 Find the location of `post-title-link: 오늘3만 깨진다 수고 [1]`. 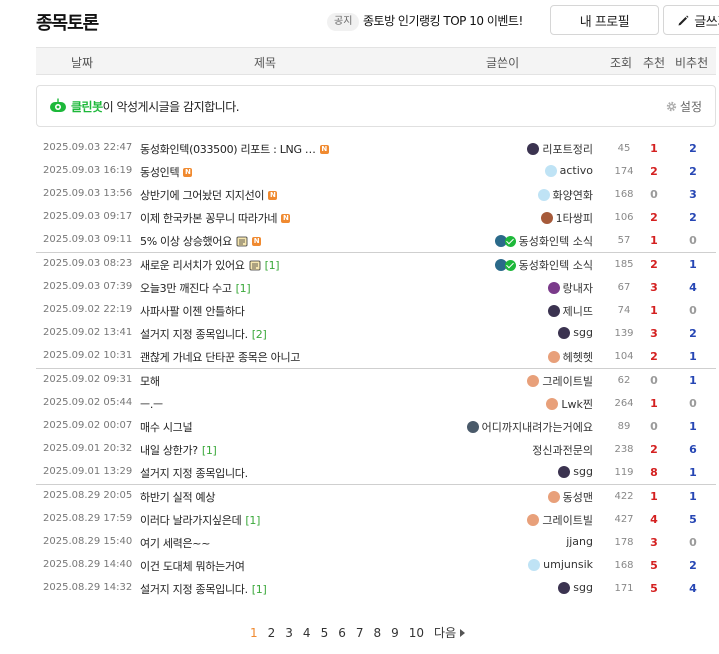

post-title-link: 오늘3만 깨진다 수고 [1] is located at coordinates (195, 288).